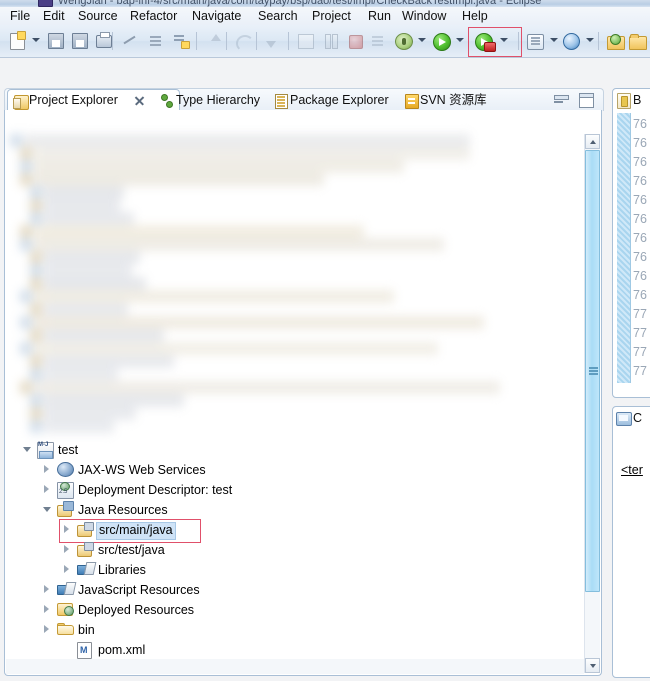  I want to click on save-all-button, so click(79, 40).